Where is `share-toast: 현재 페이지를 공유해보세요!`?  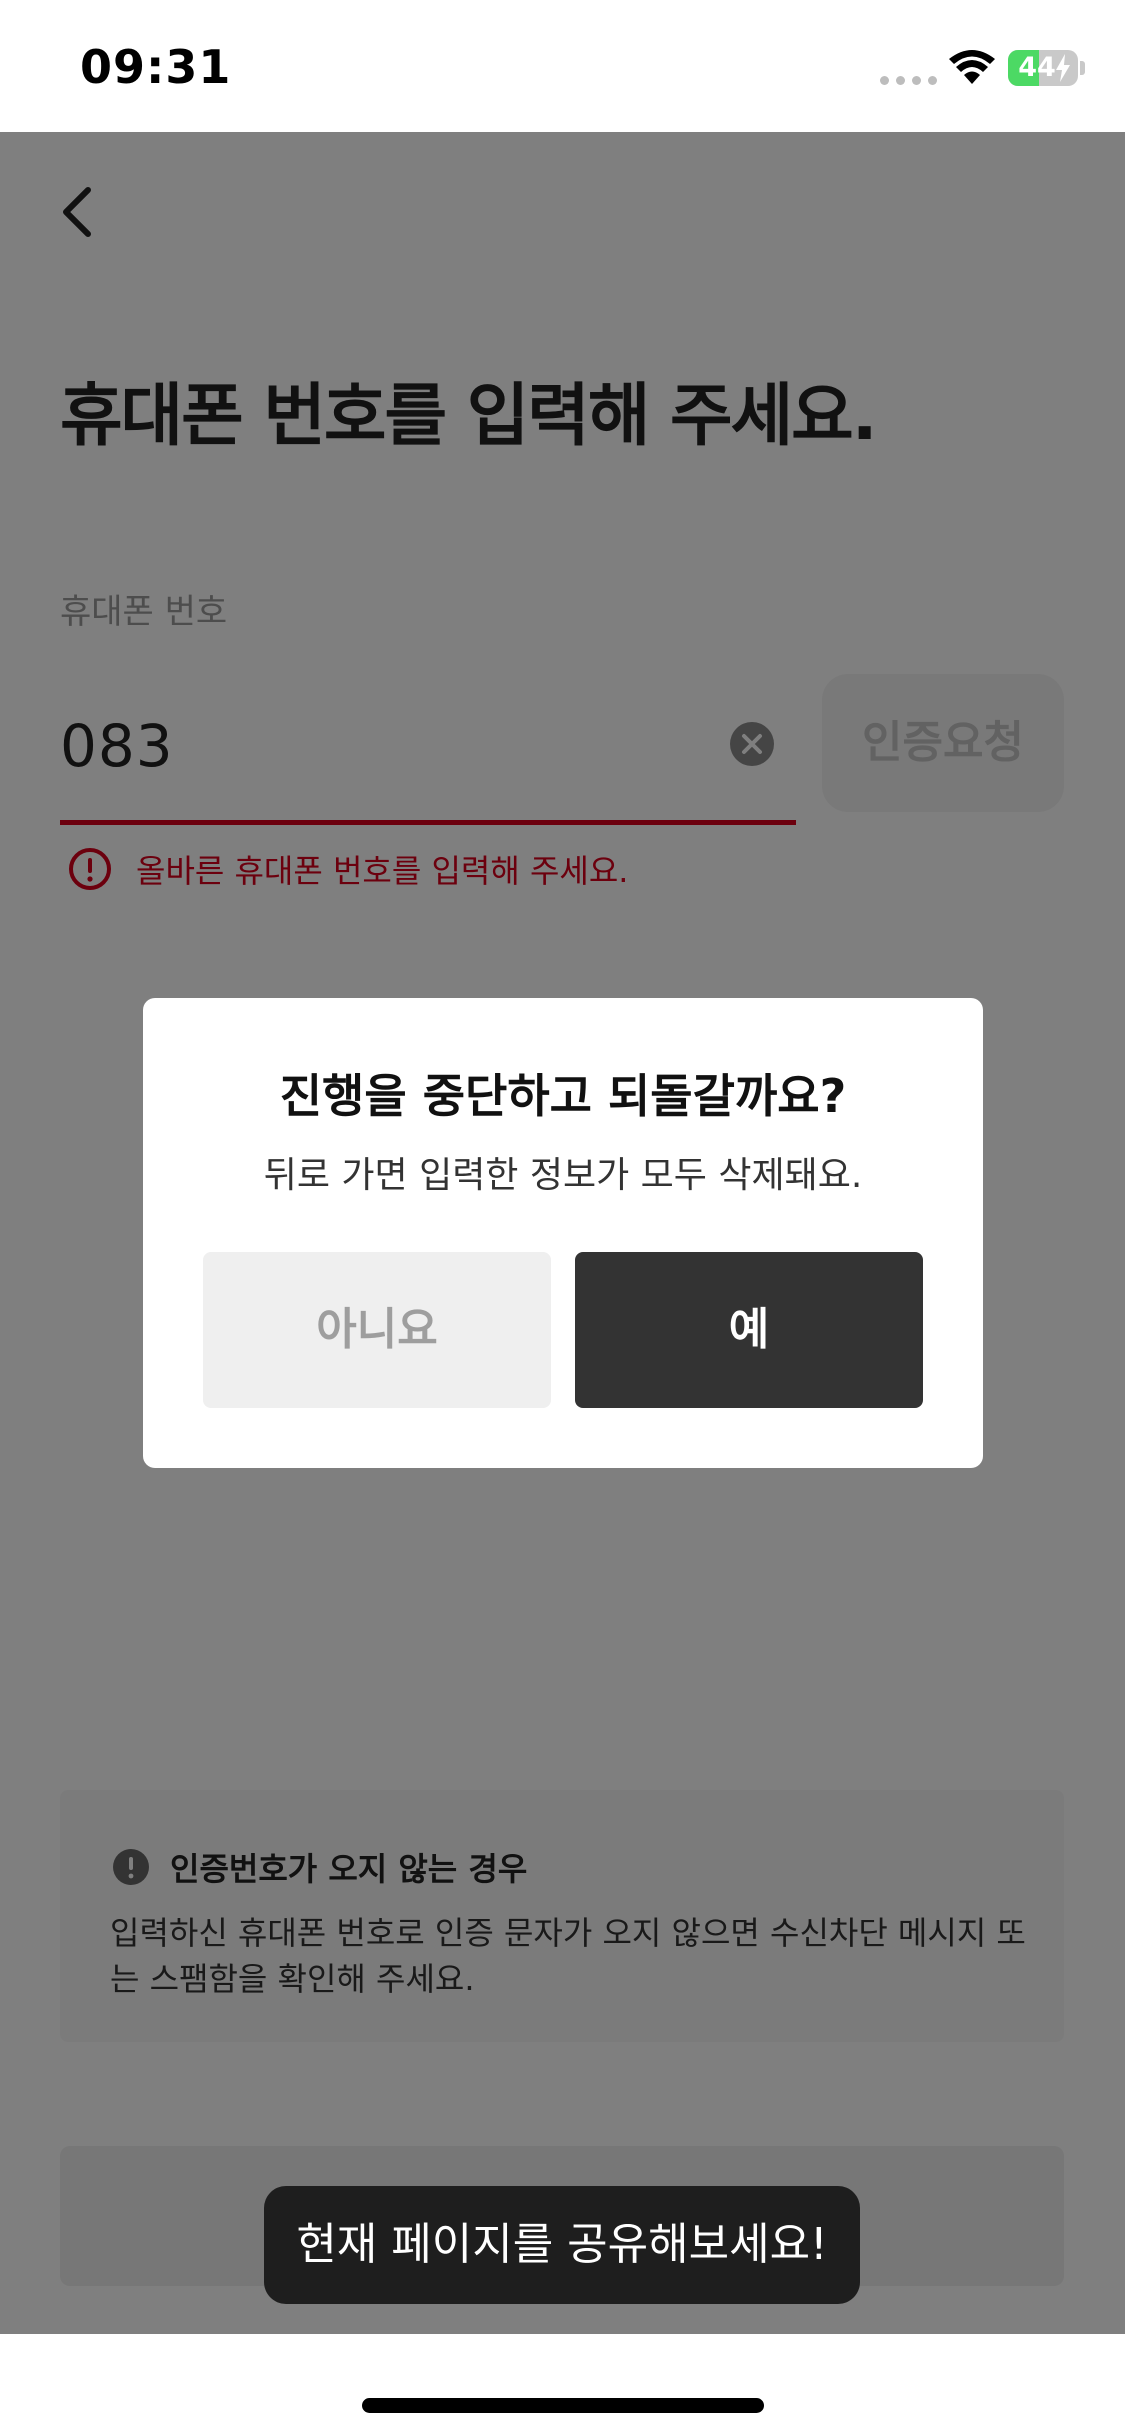
share-toast: 현재 페이지를 공유해보세요! is located at coordinates (562, 2245).